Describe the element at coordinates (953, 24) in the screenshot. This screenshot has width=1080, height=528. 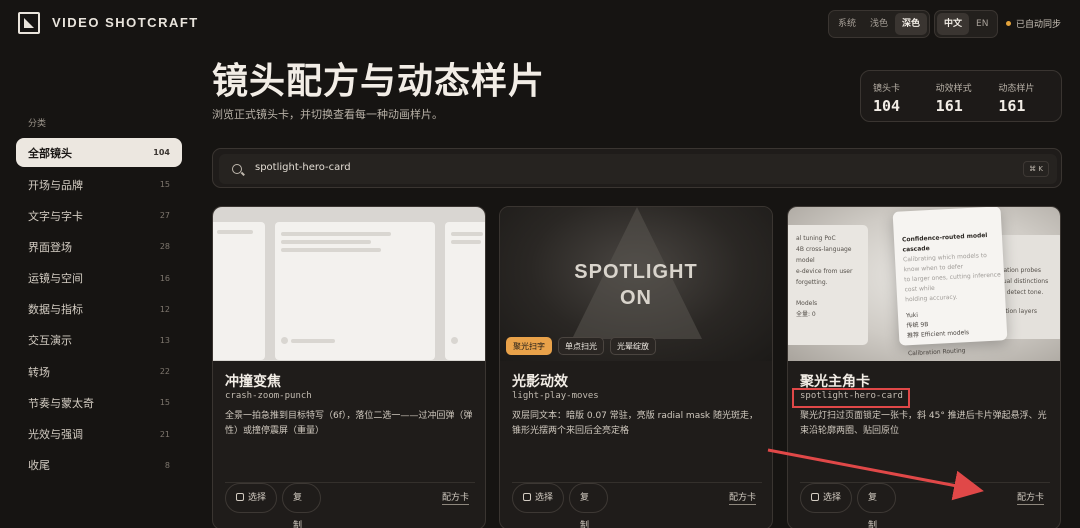
I see `lang-option-zh: 中文` at that location.